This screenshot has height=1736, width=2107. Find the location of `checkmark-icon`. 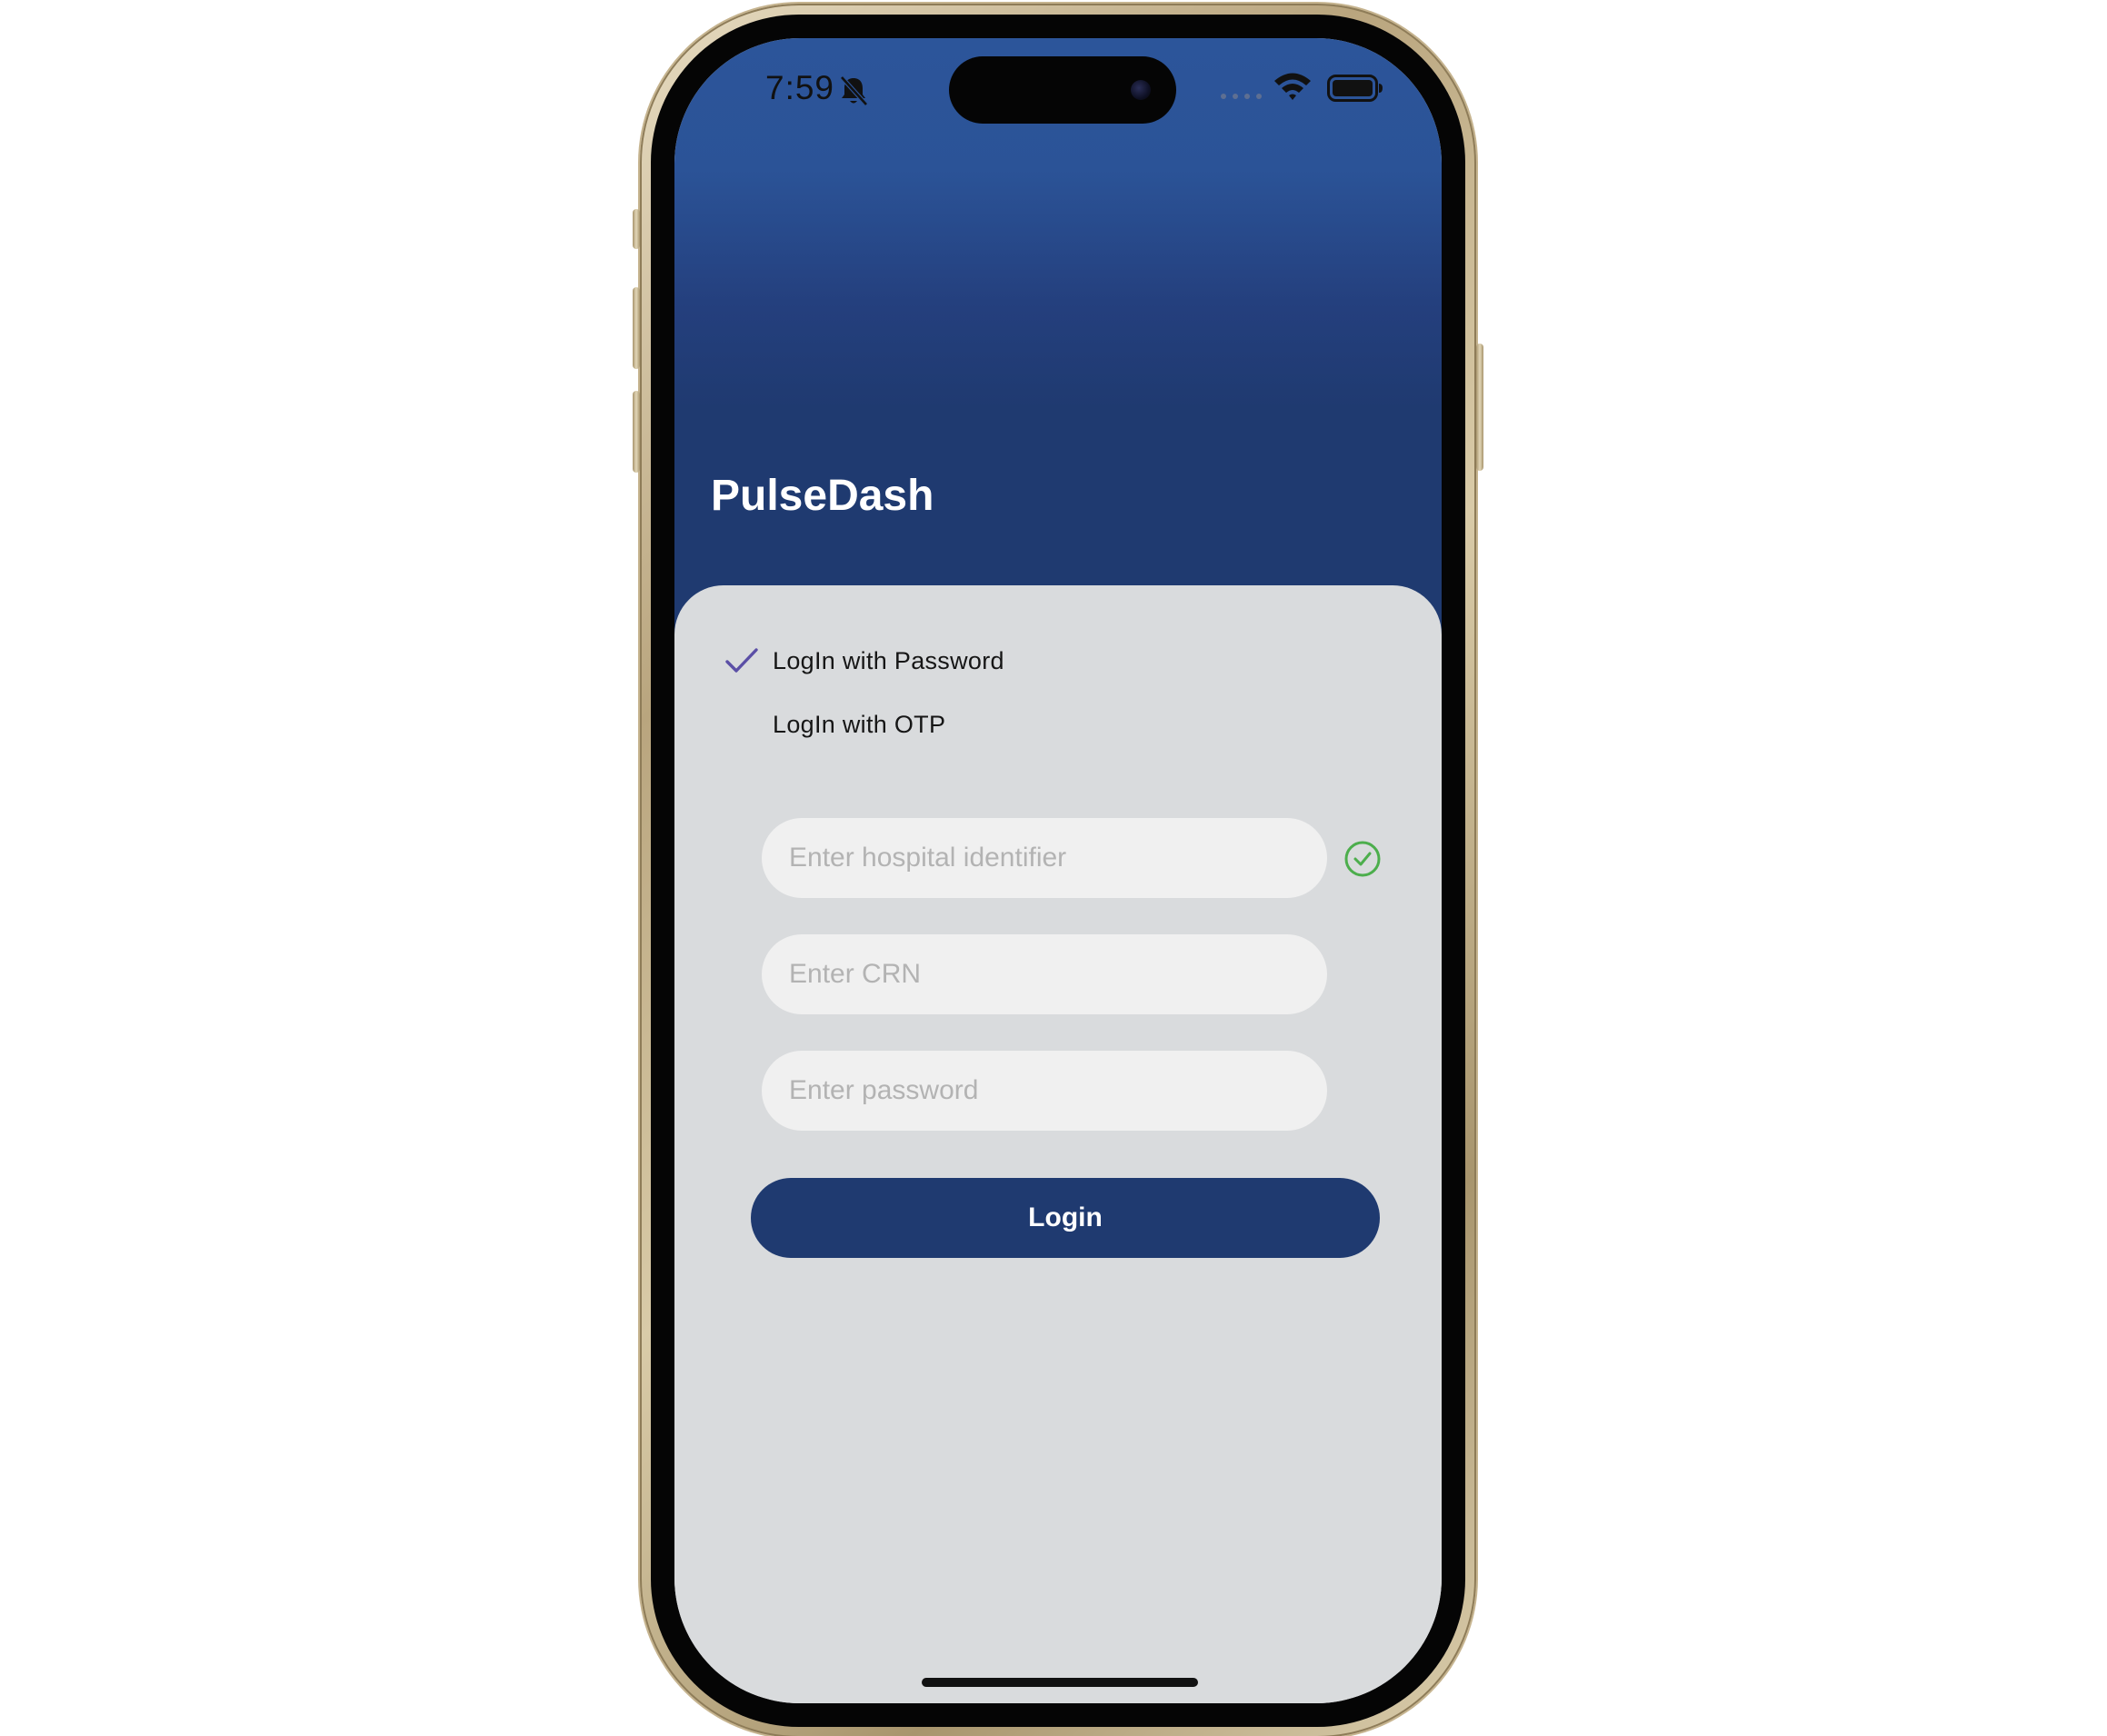

checkmark-icon is located at coordinates (742, 661).